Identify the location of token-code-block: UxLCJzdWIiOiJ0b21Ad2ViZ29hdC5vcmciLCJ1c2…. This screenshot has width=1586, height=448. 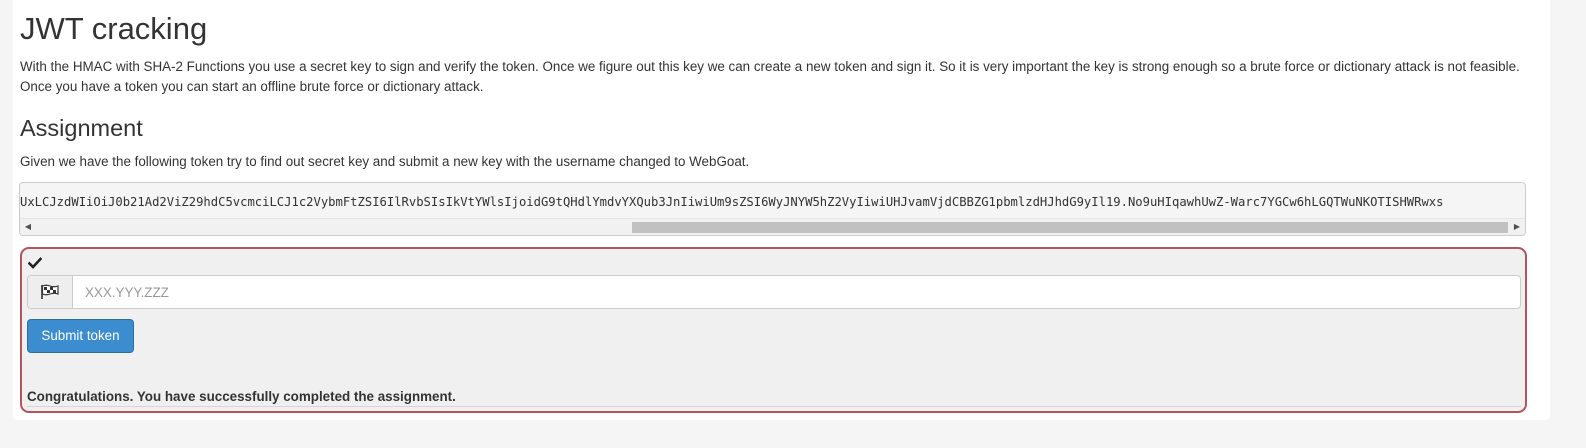
(772, 209).